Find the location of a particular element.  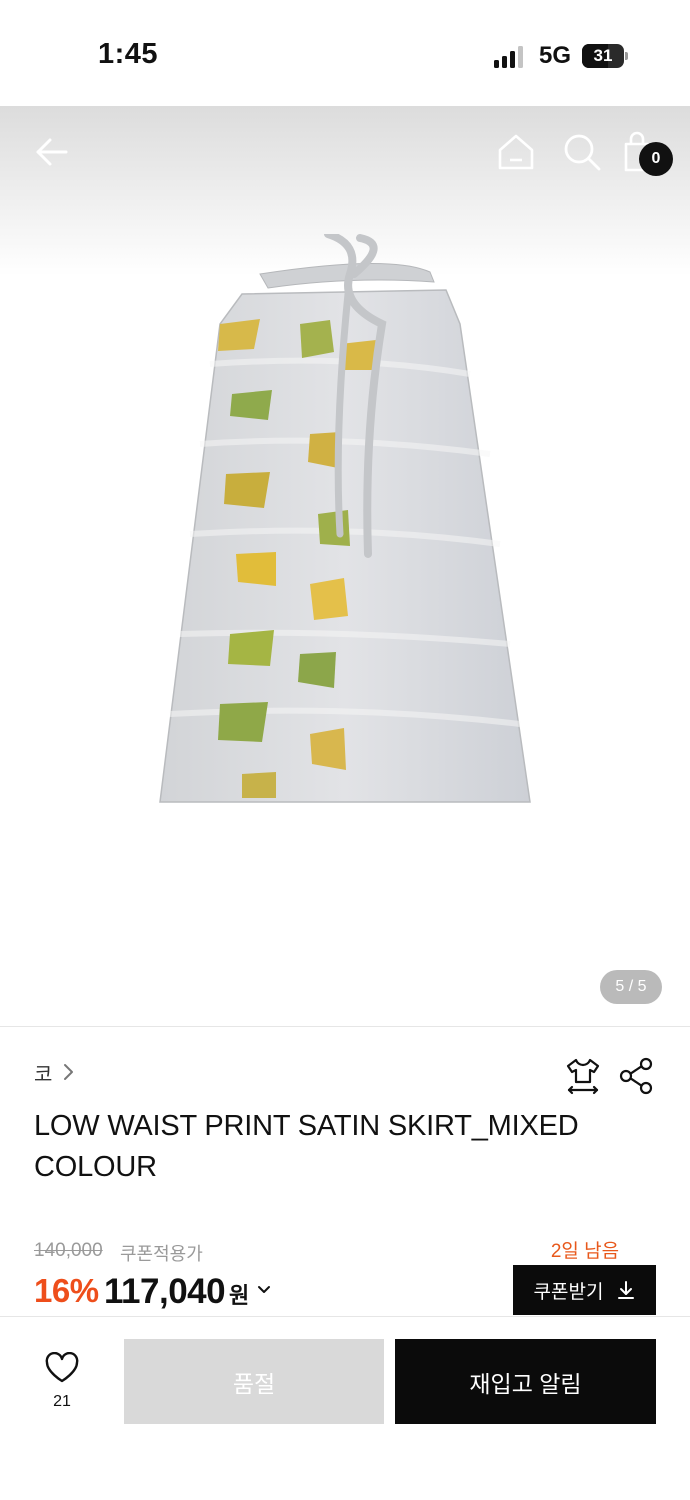

size-guide-icon is located at coordinates (583, 1076).